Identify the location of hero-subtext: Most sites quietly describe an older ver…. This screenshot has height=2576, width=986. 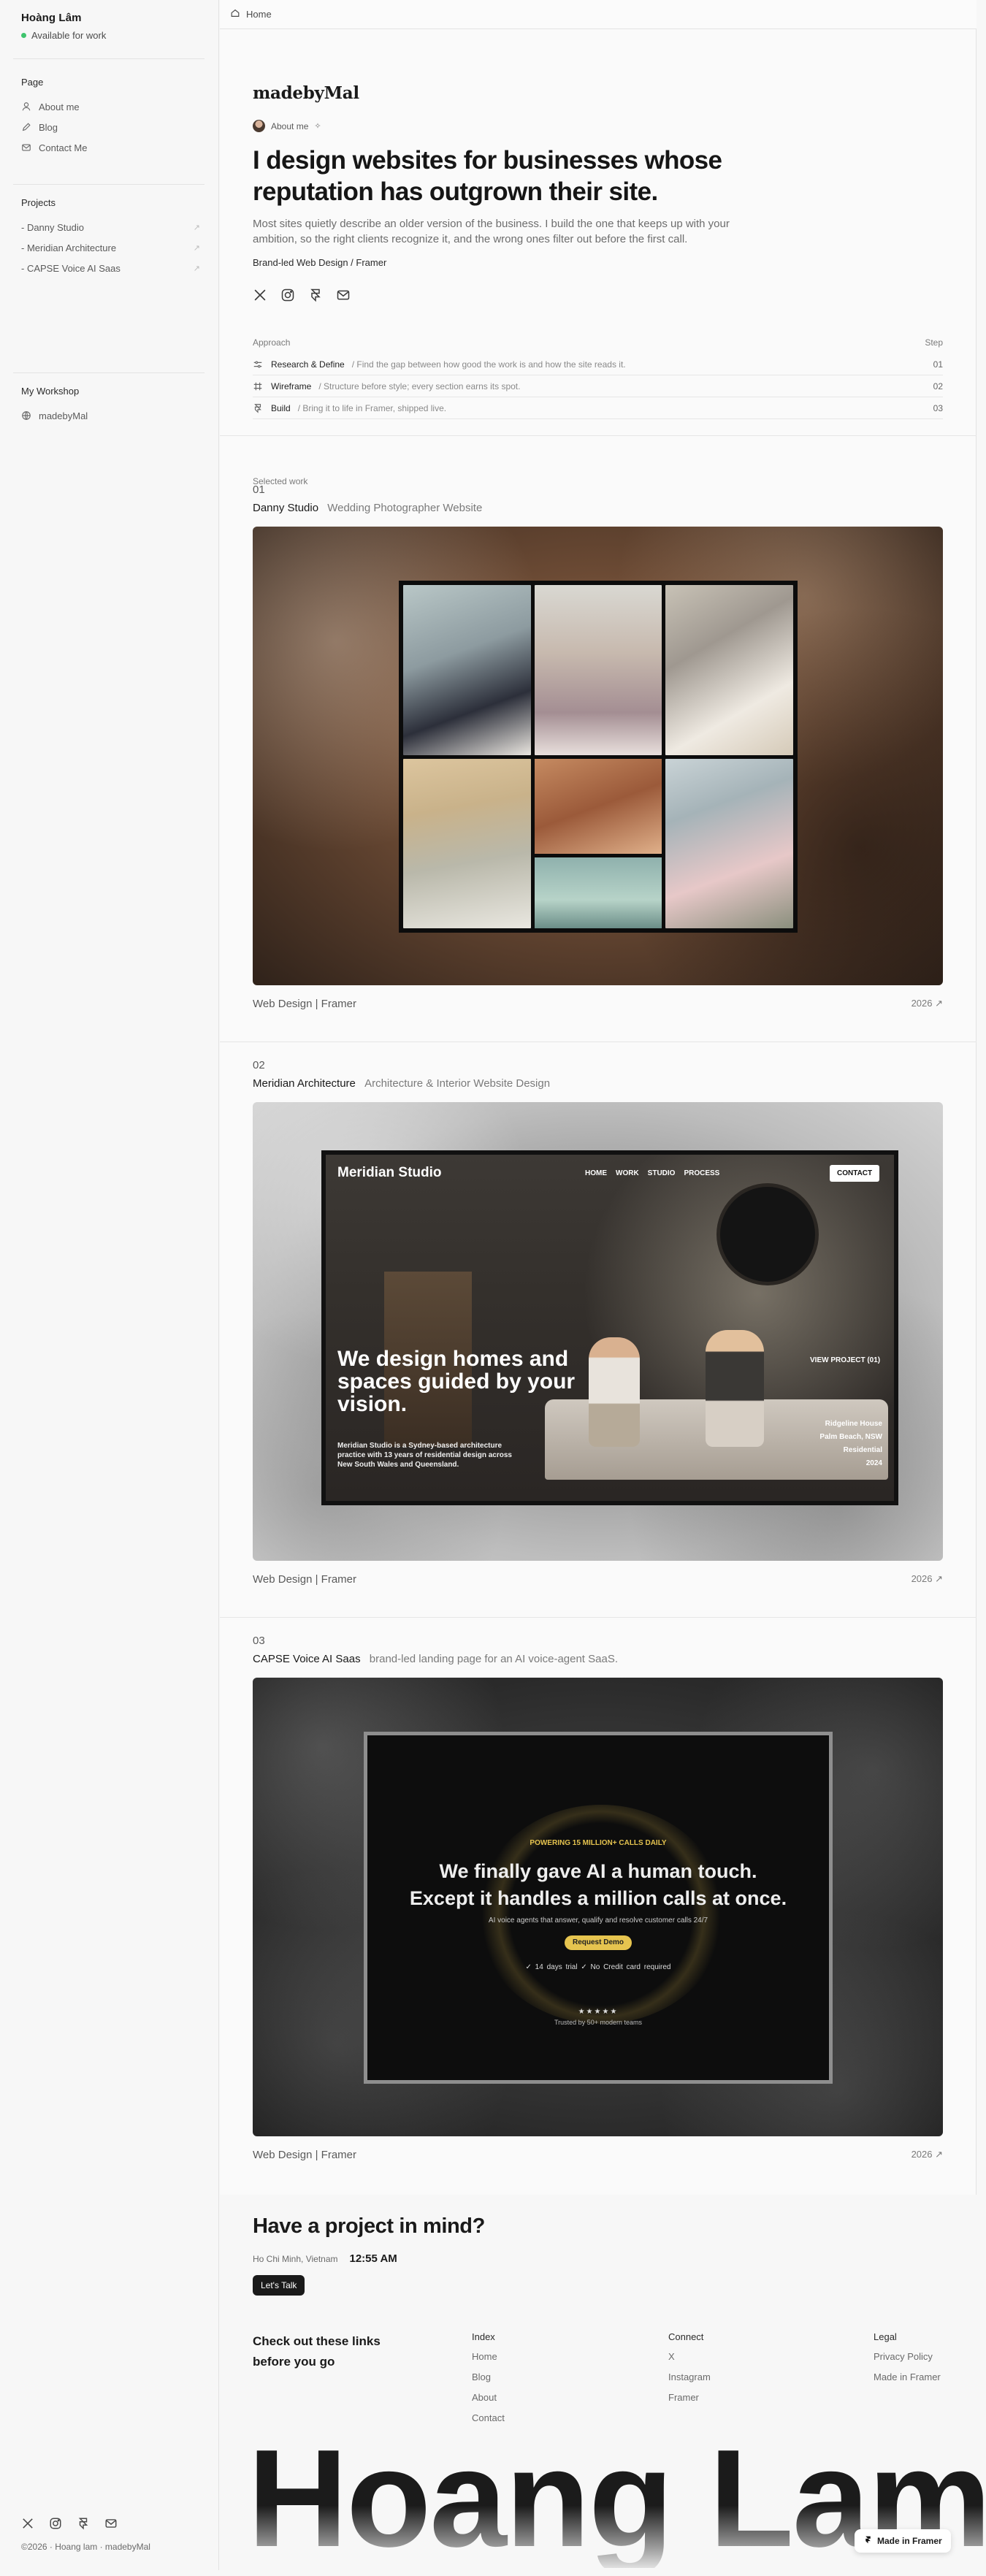
(491, 231).